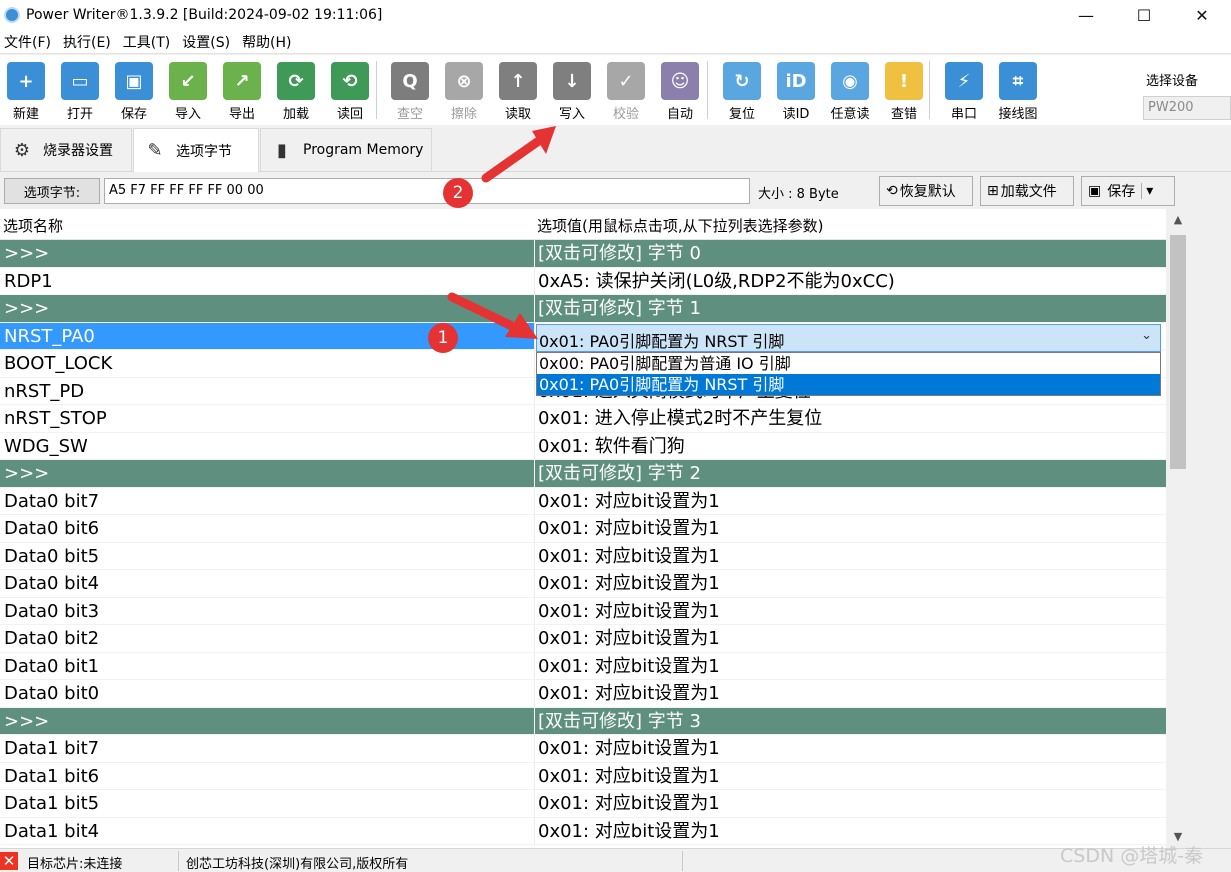  I want to click on table-row: Data0 bit1 0x01: 对应bit设置为1, so click(583, 666).